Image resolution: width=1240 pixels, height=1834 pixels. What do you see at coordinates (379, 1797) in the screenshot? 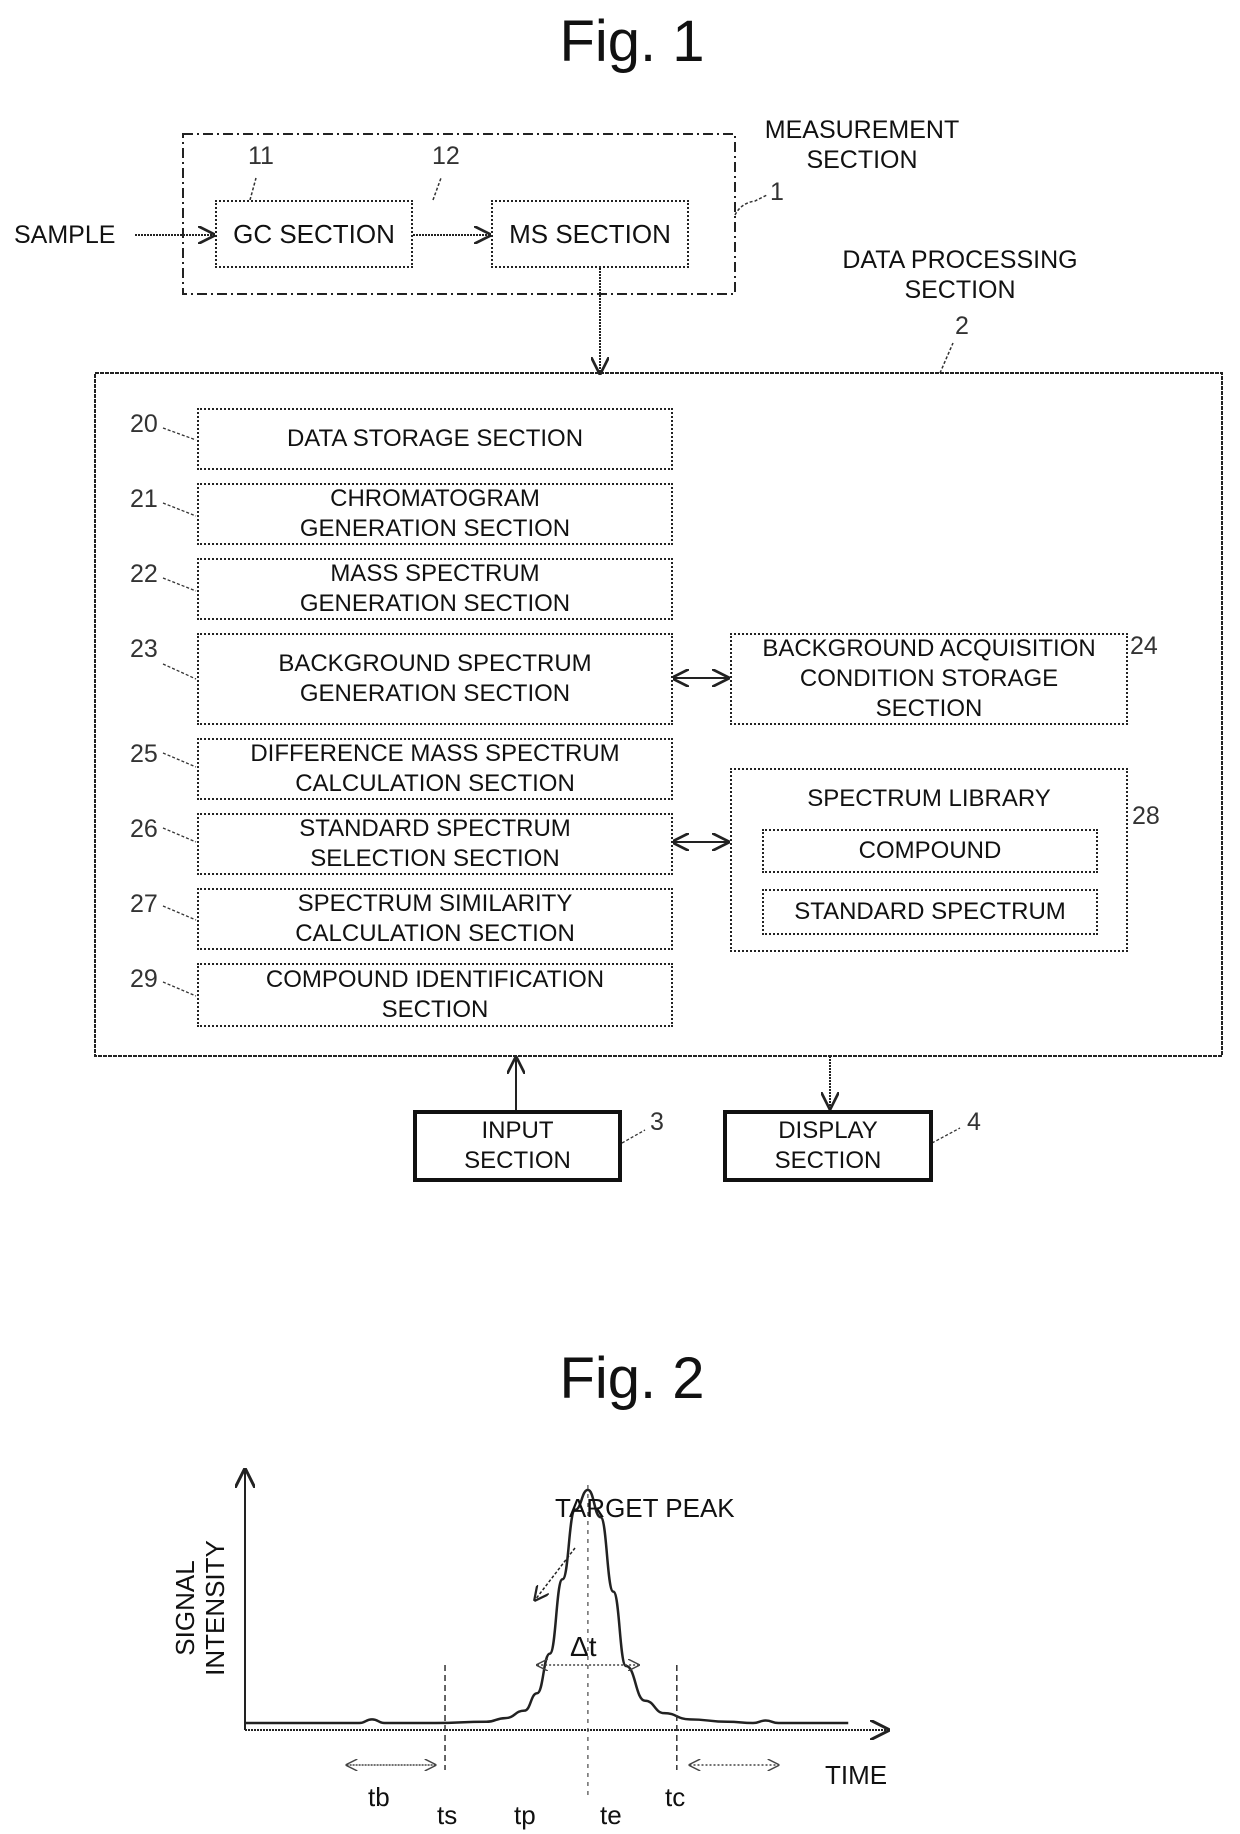
I see `tb-label: tb` at bounding box center [379, 1797].